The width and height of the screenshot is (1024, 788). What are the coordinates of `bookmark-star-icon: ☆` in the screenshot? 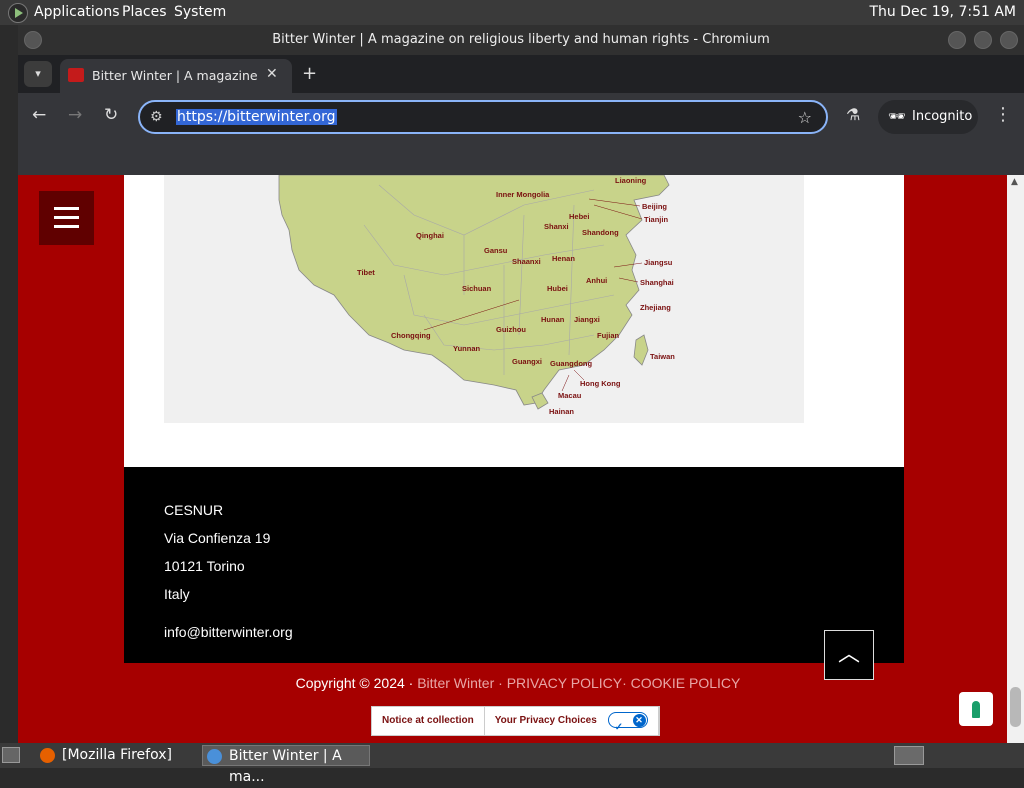 It's located at (805, 117).